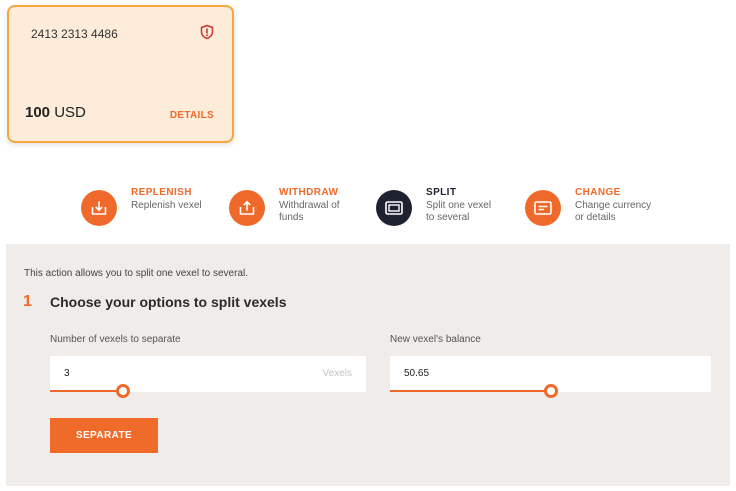  Describe the element at coordinates (470, 391) in the screenshot. I see `vexel-balance-slider-fill` at that location.